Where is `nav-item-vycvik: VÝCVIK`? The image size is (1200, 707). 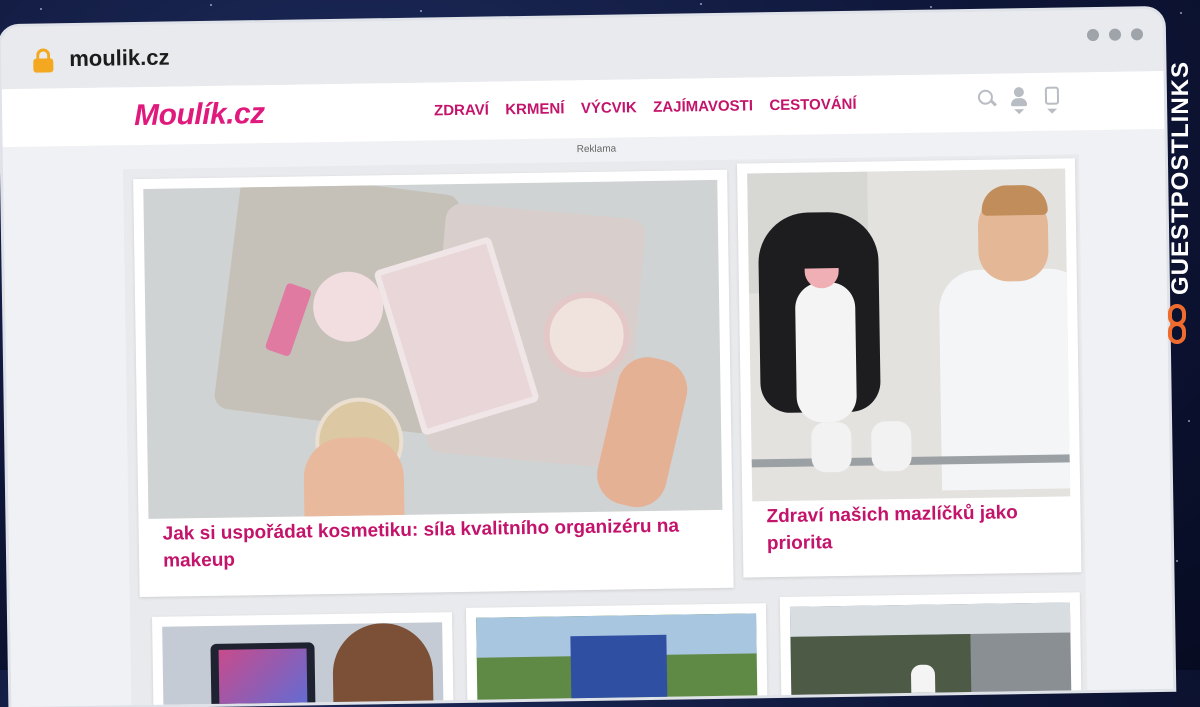
nav-item-vycvik: VÝCVIK is located at coordinates (609, 108).